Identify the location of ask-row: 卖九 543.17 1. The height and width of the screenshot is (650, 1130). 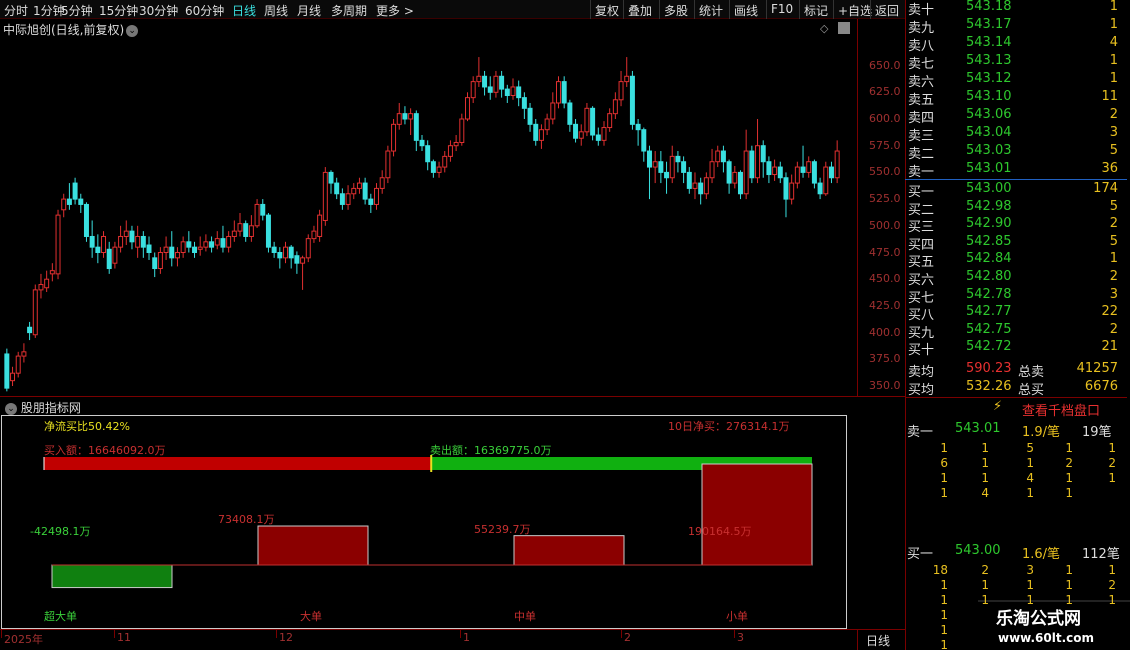
(1017, 26).